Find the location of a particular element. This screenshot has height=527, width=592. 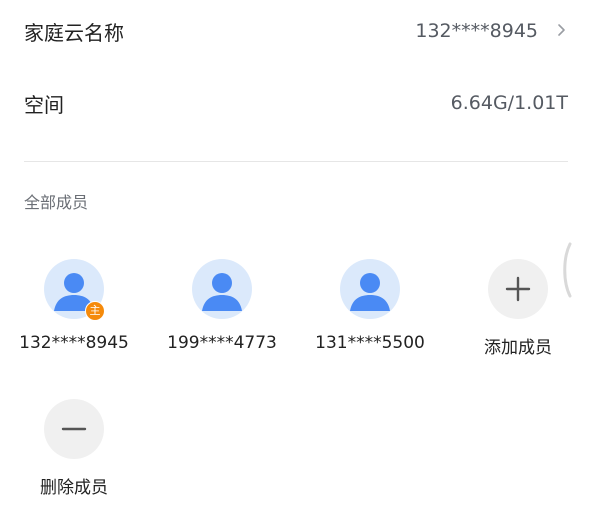

storage-space-row: 空间 6.64G/1.01T is located at coordinates (296, 103).